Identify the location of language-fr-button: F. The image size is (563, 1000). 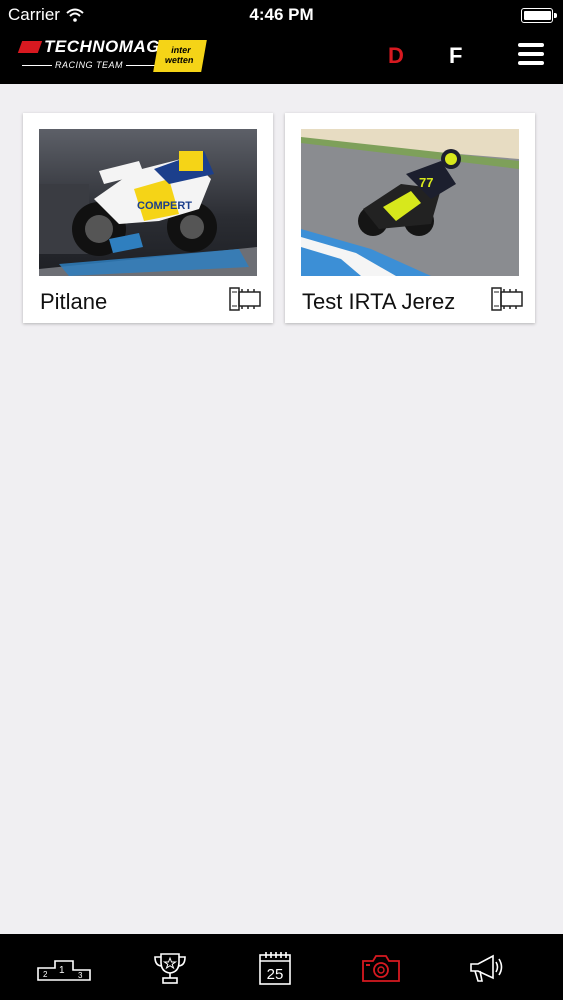
(455, 56).